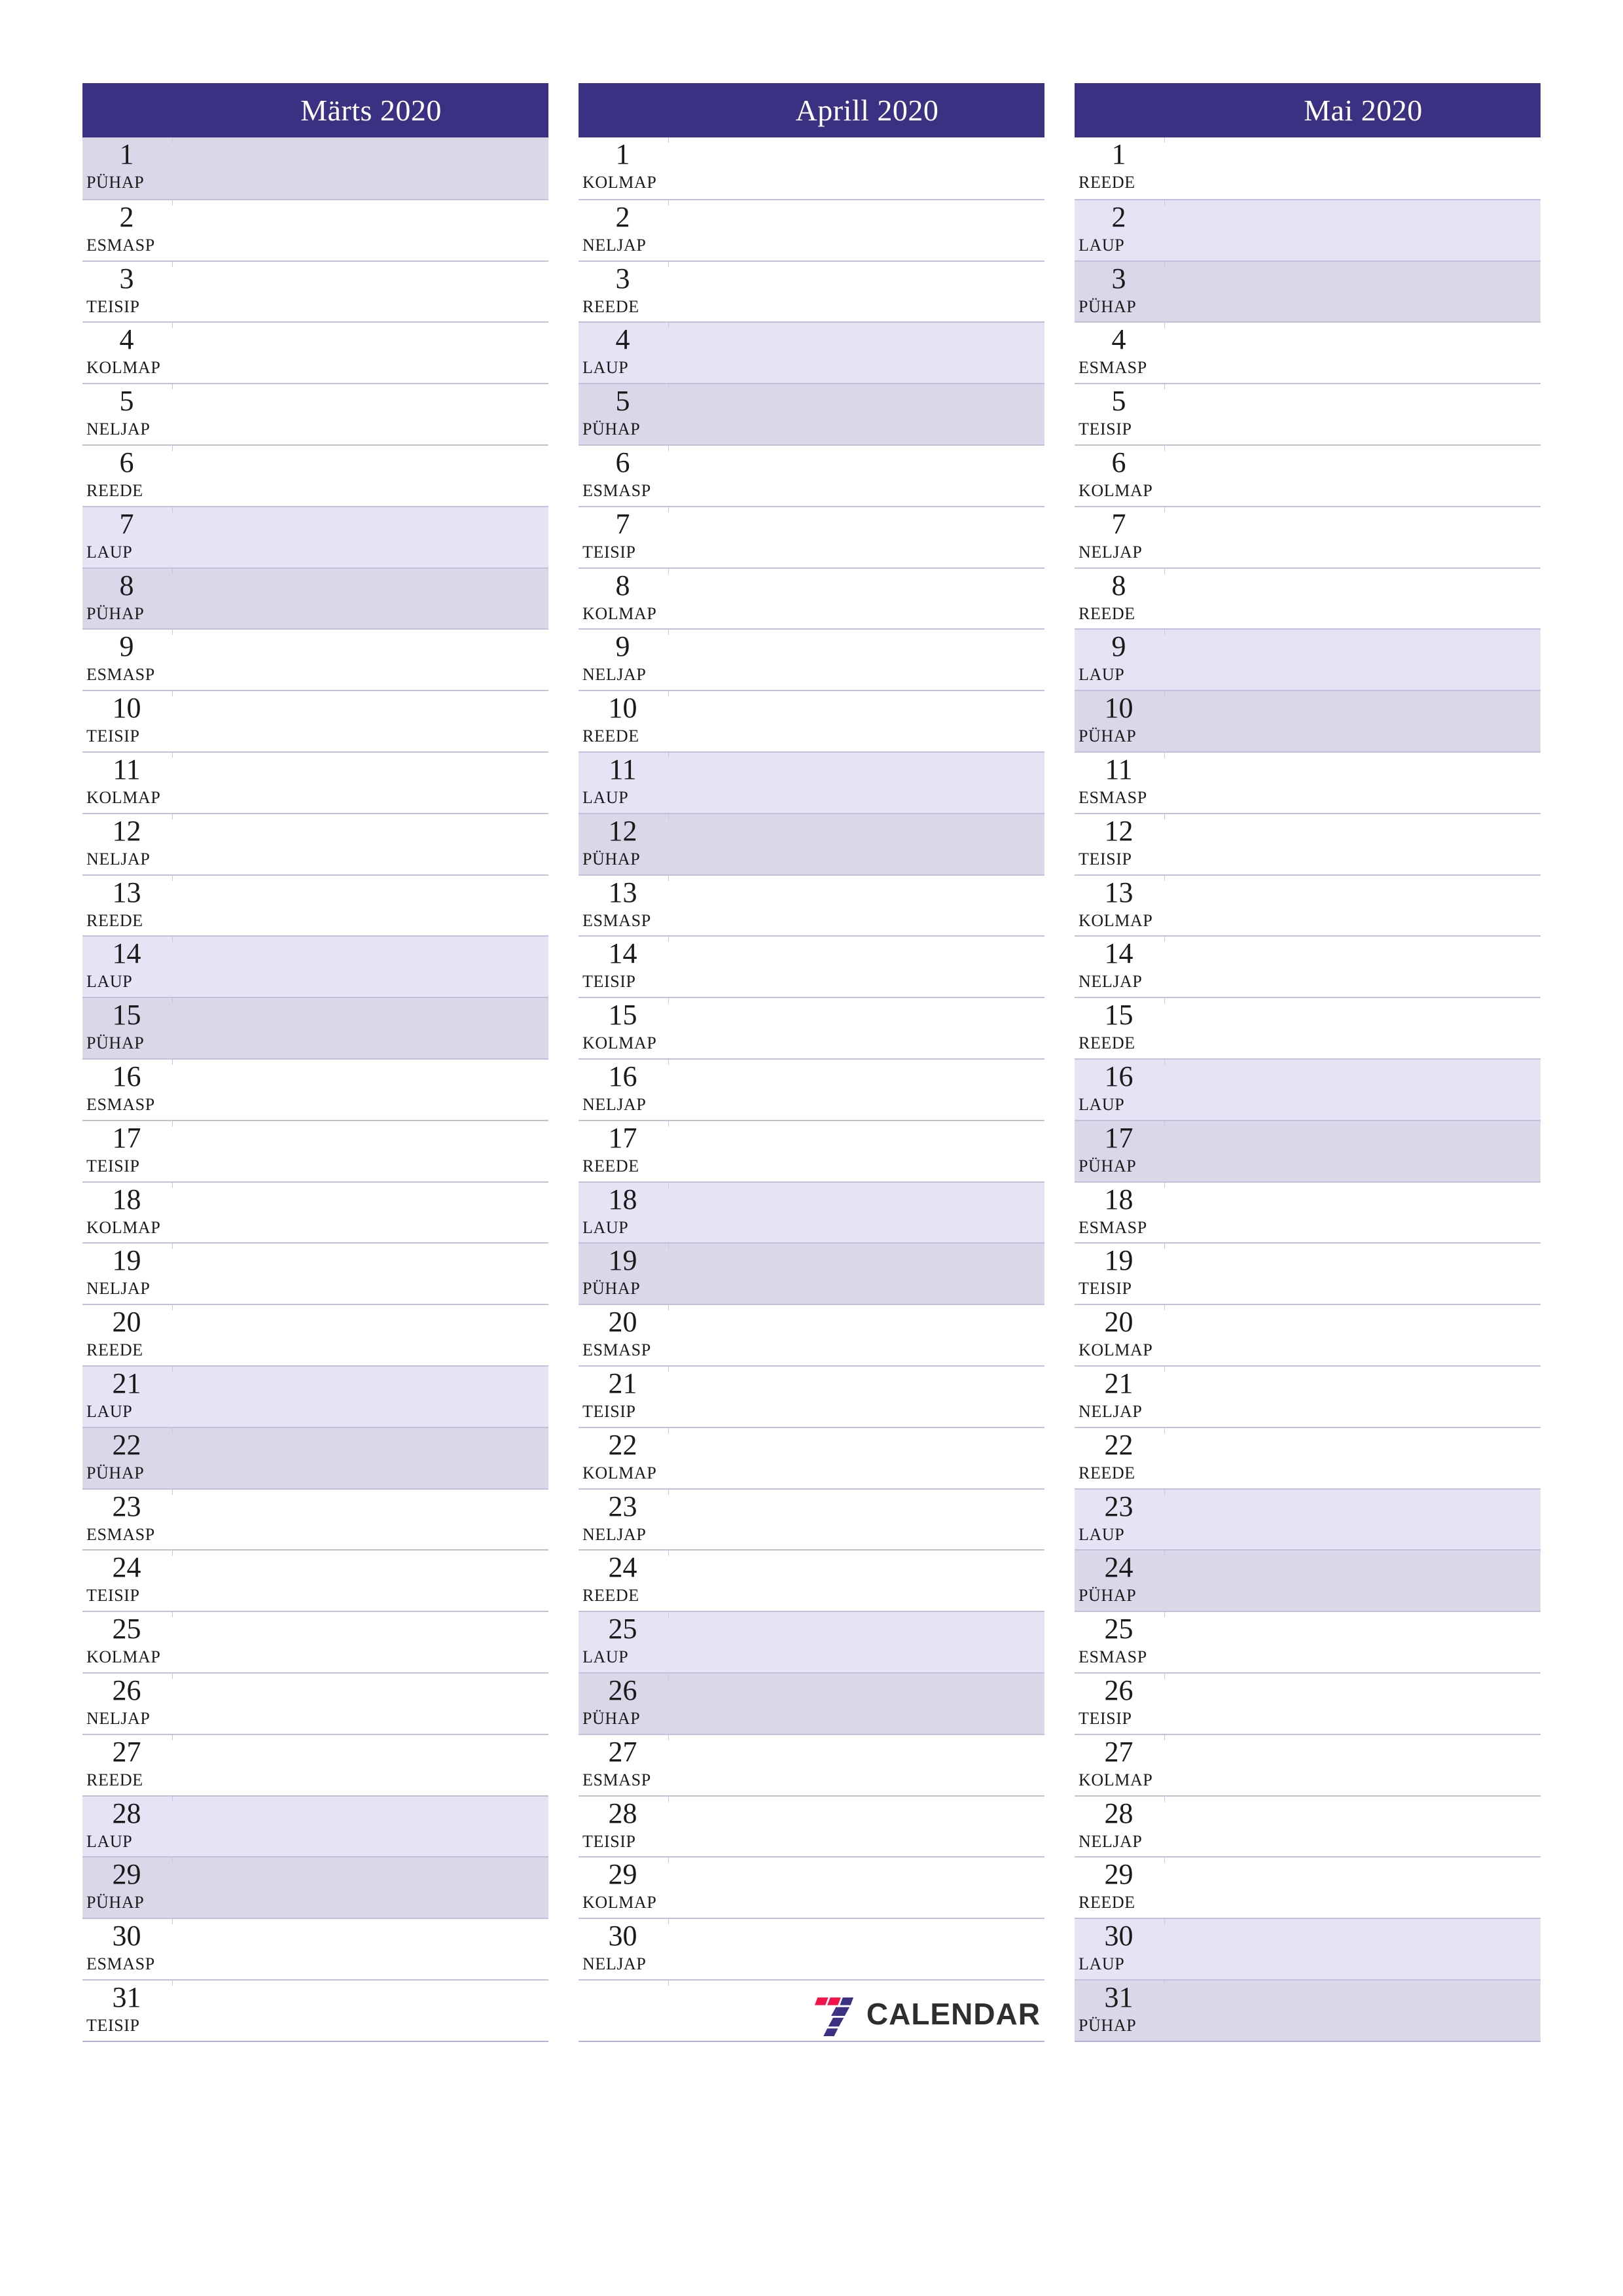 This screenshot has height=2296, width=1623. I want to click on day-row: 22 REEDE, so click(1308, 1457).